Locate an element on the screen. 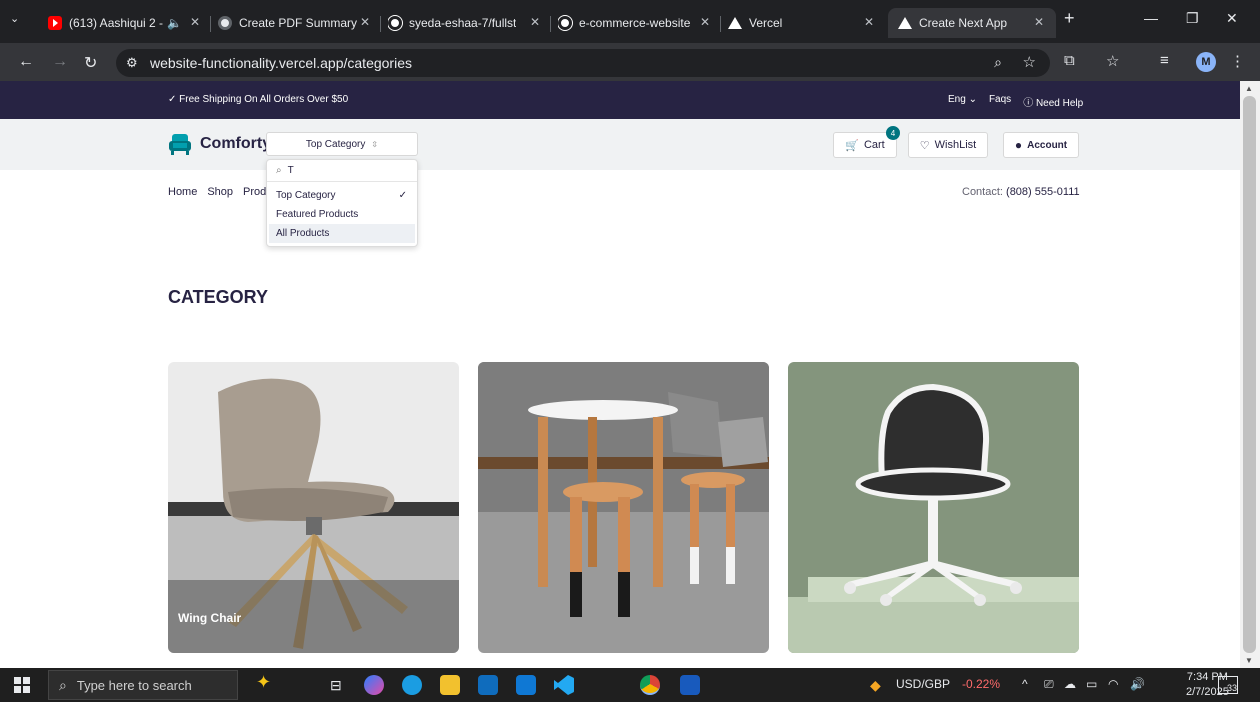 Image resolution: width=1260 pixels, height=702 pixels. stock-ticker-icon: ◆ is located at coordinates (875, 685).